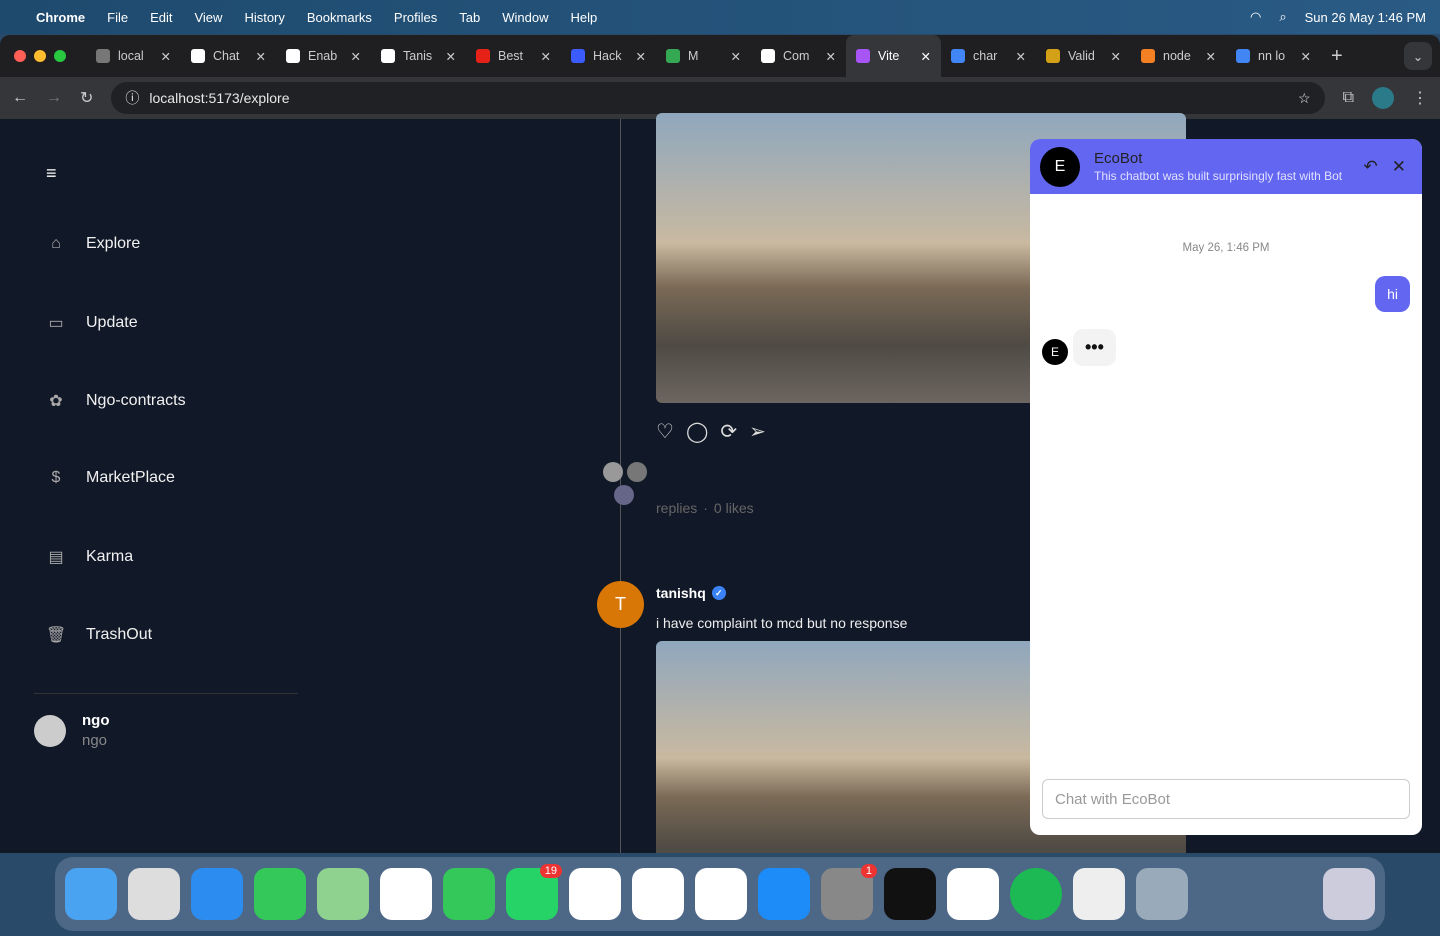  Describe the element at coordinates (893, 56) in the screenshot. I see `tab-vite: Vite ✕` at that location.